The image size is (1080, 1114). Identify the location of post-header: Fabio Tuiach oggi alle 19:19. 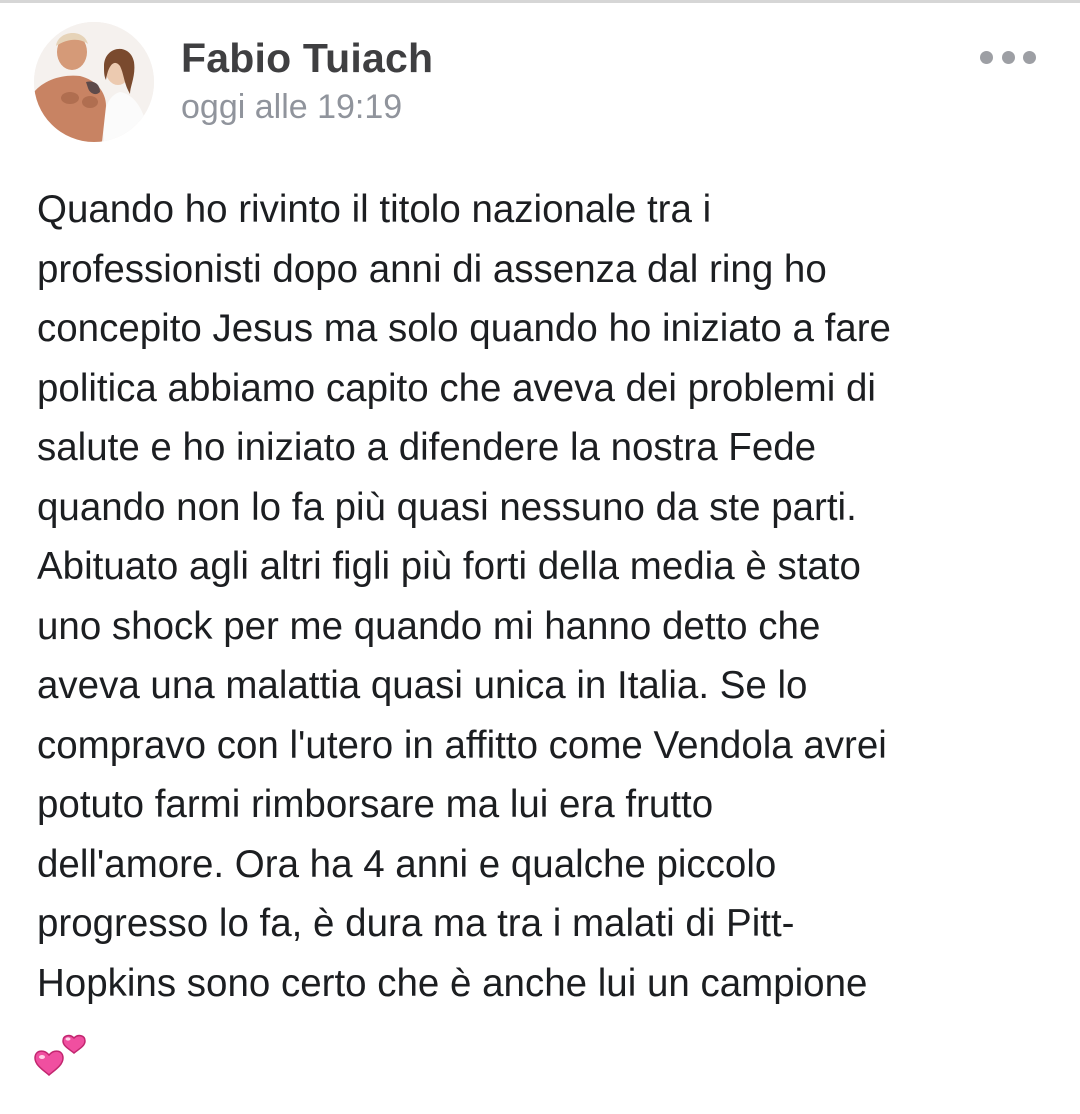
(540, 84).